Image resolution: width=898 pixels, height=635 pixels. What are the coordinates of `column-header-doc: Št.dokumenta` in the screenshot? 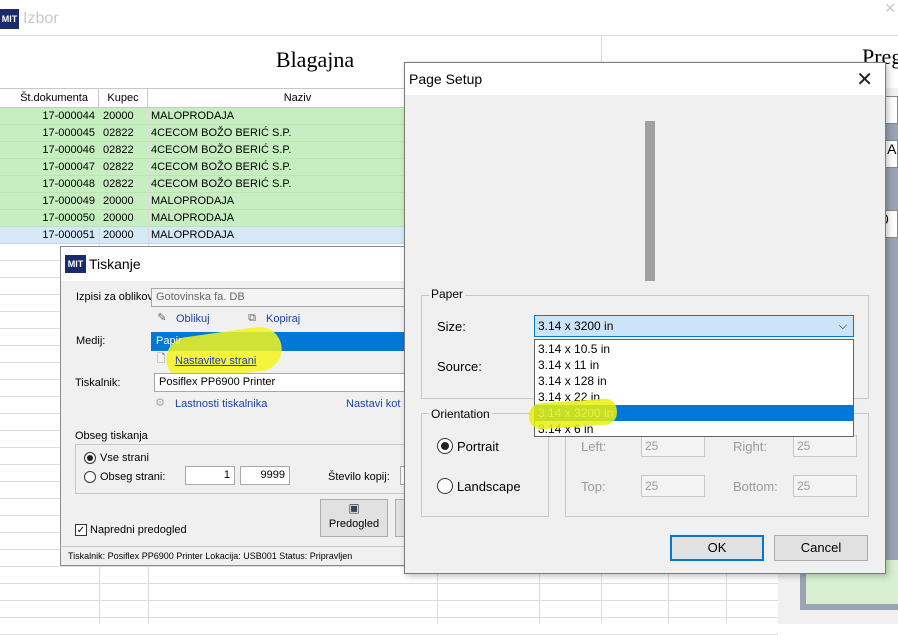 It's located at (54, 98).